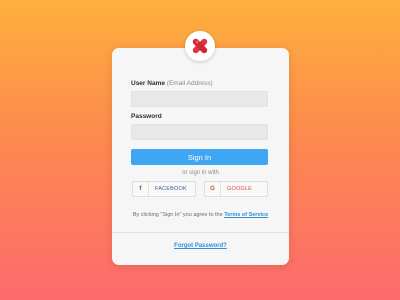 The image size is (400, 300). I want to click on x-logo-icon, so click(200, 46).